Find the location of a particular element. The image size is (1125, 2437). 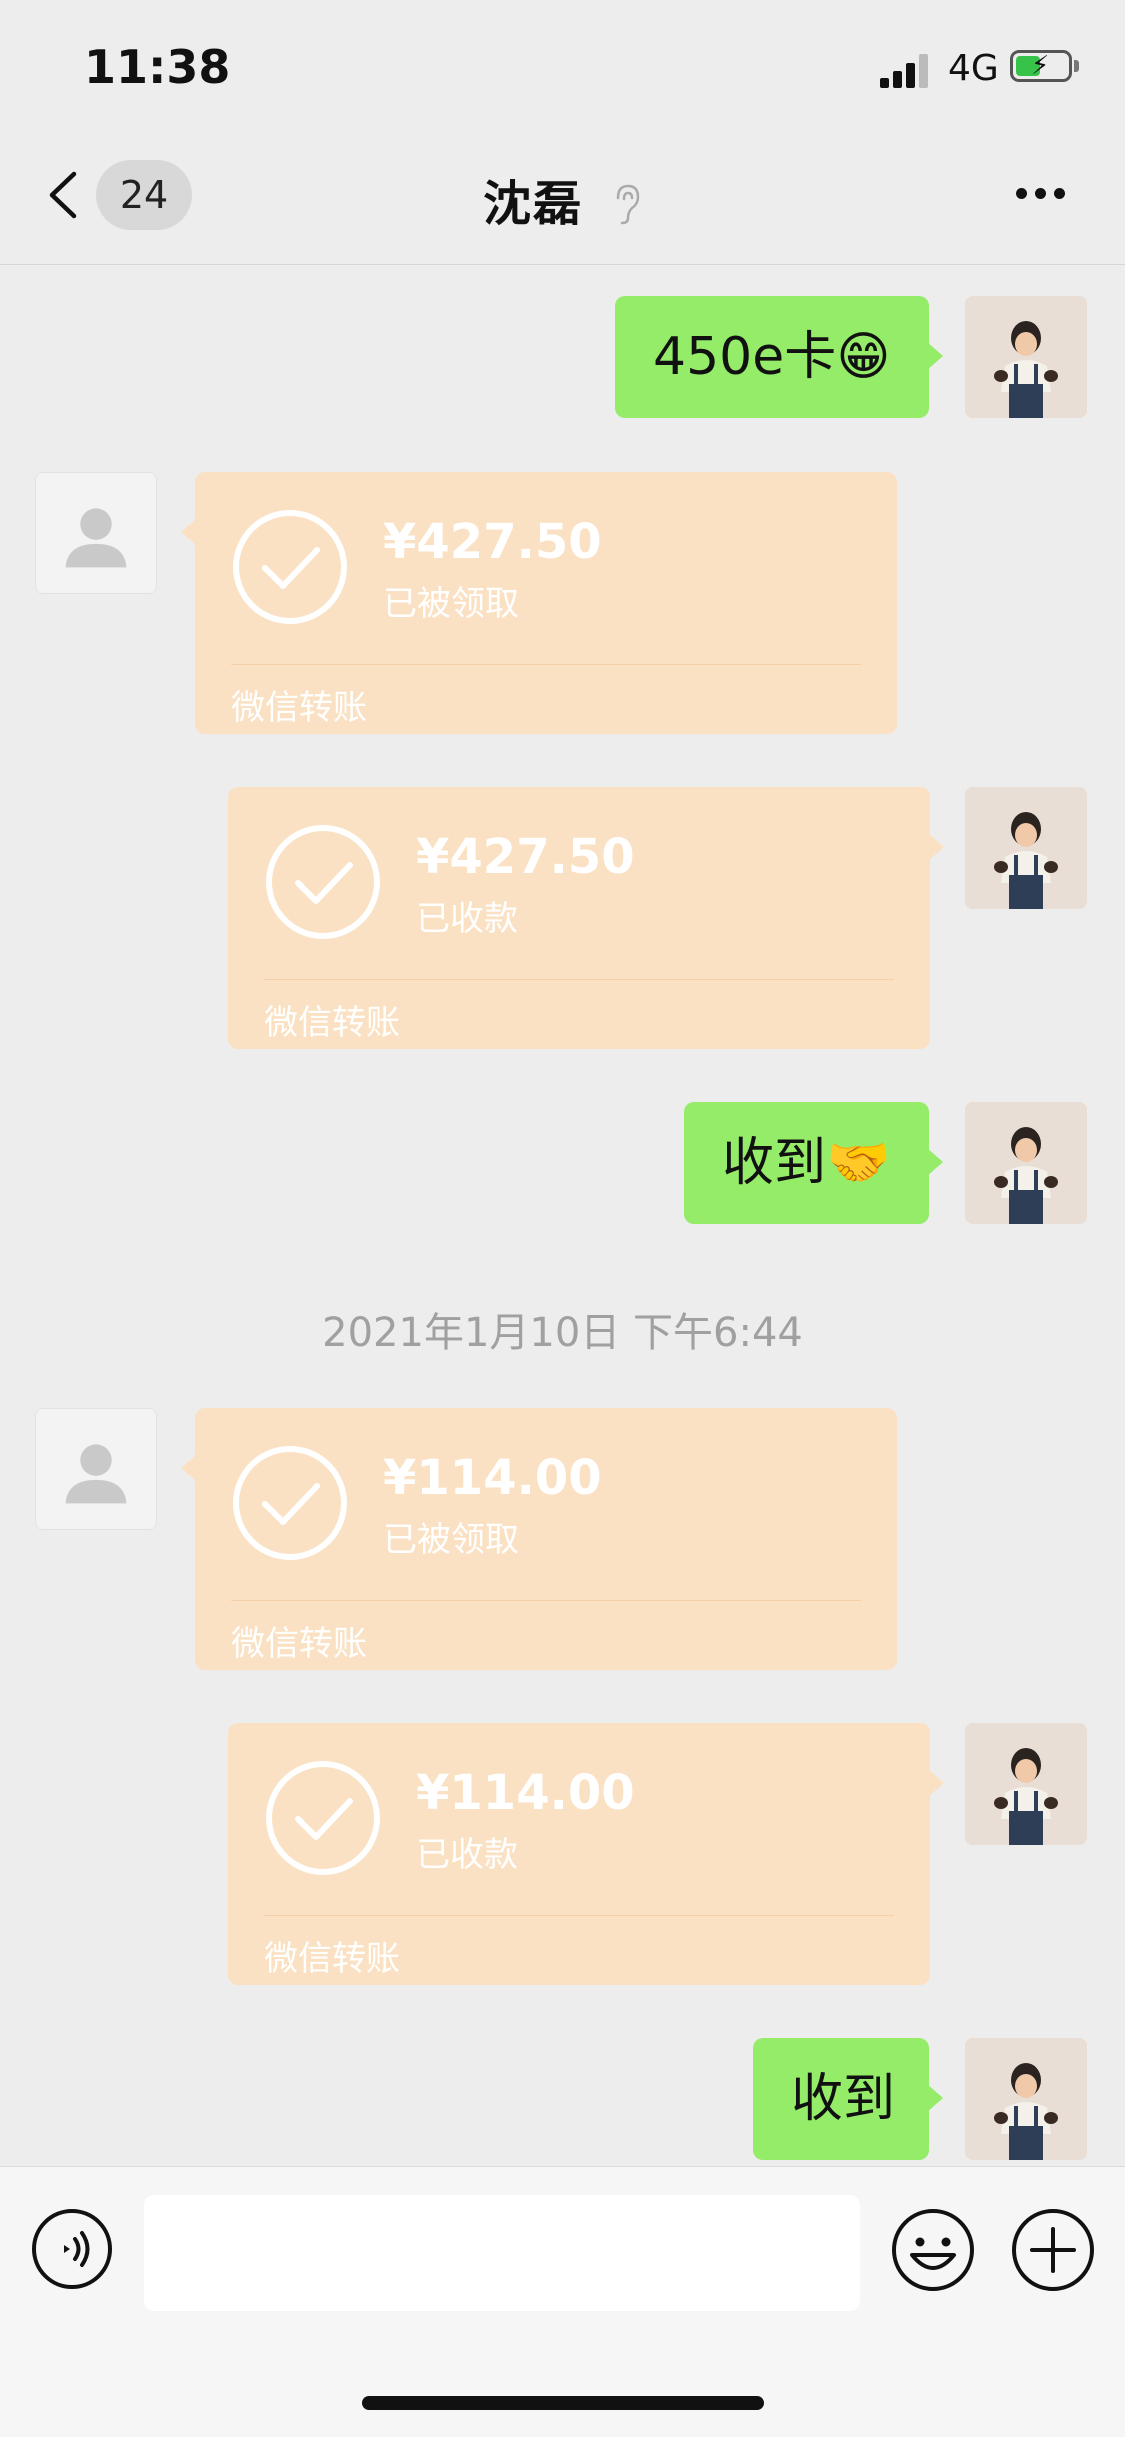

plus-icon is located at coordinates (1053, 2250).